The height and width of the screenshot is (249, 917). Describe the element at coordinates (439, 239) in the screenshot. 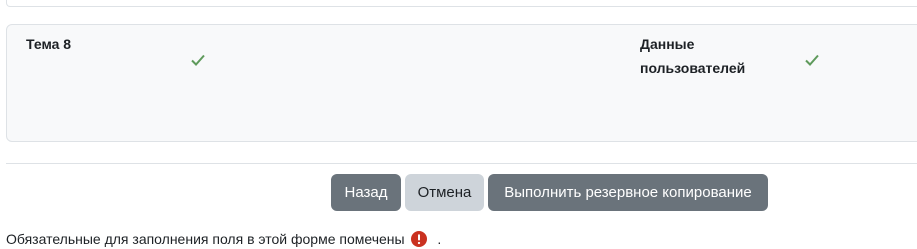

I see `required-note-suffix: .` at that location.